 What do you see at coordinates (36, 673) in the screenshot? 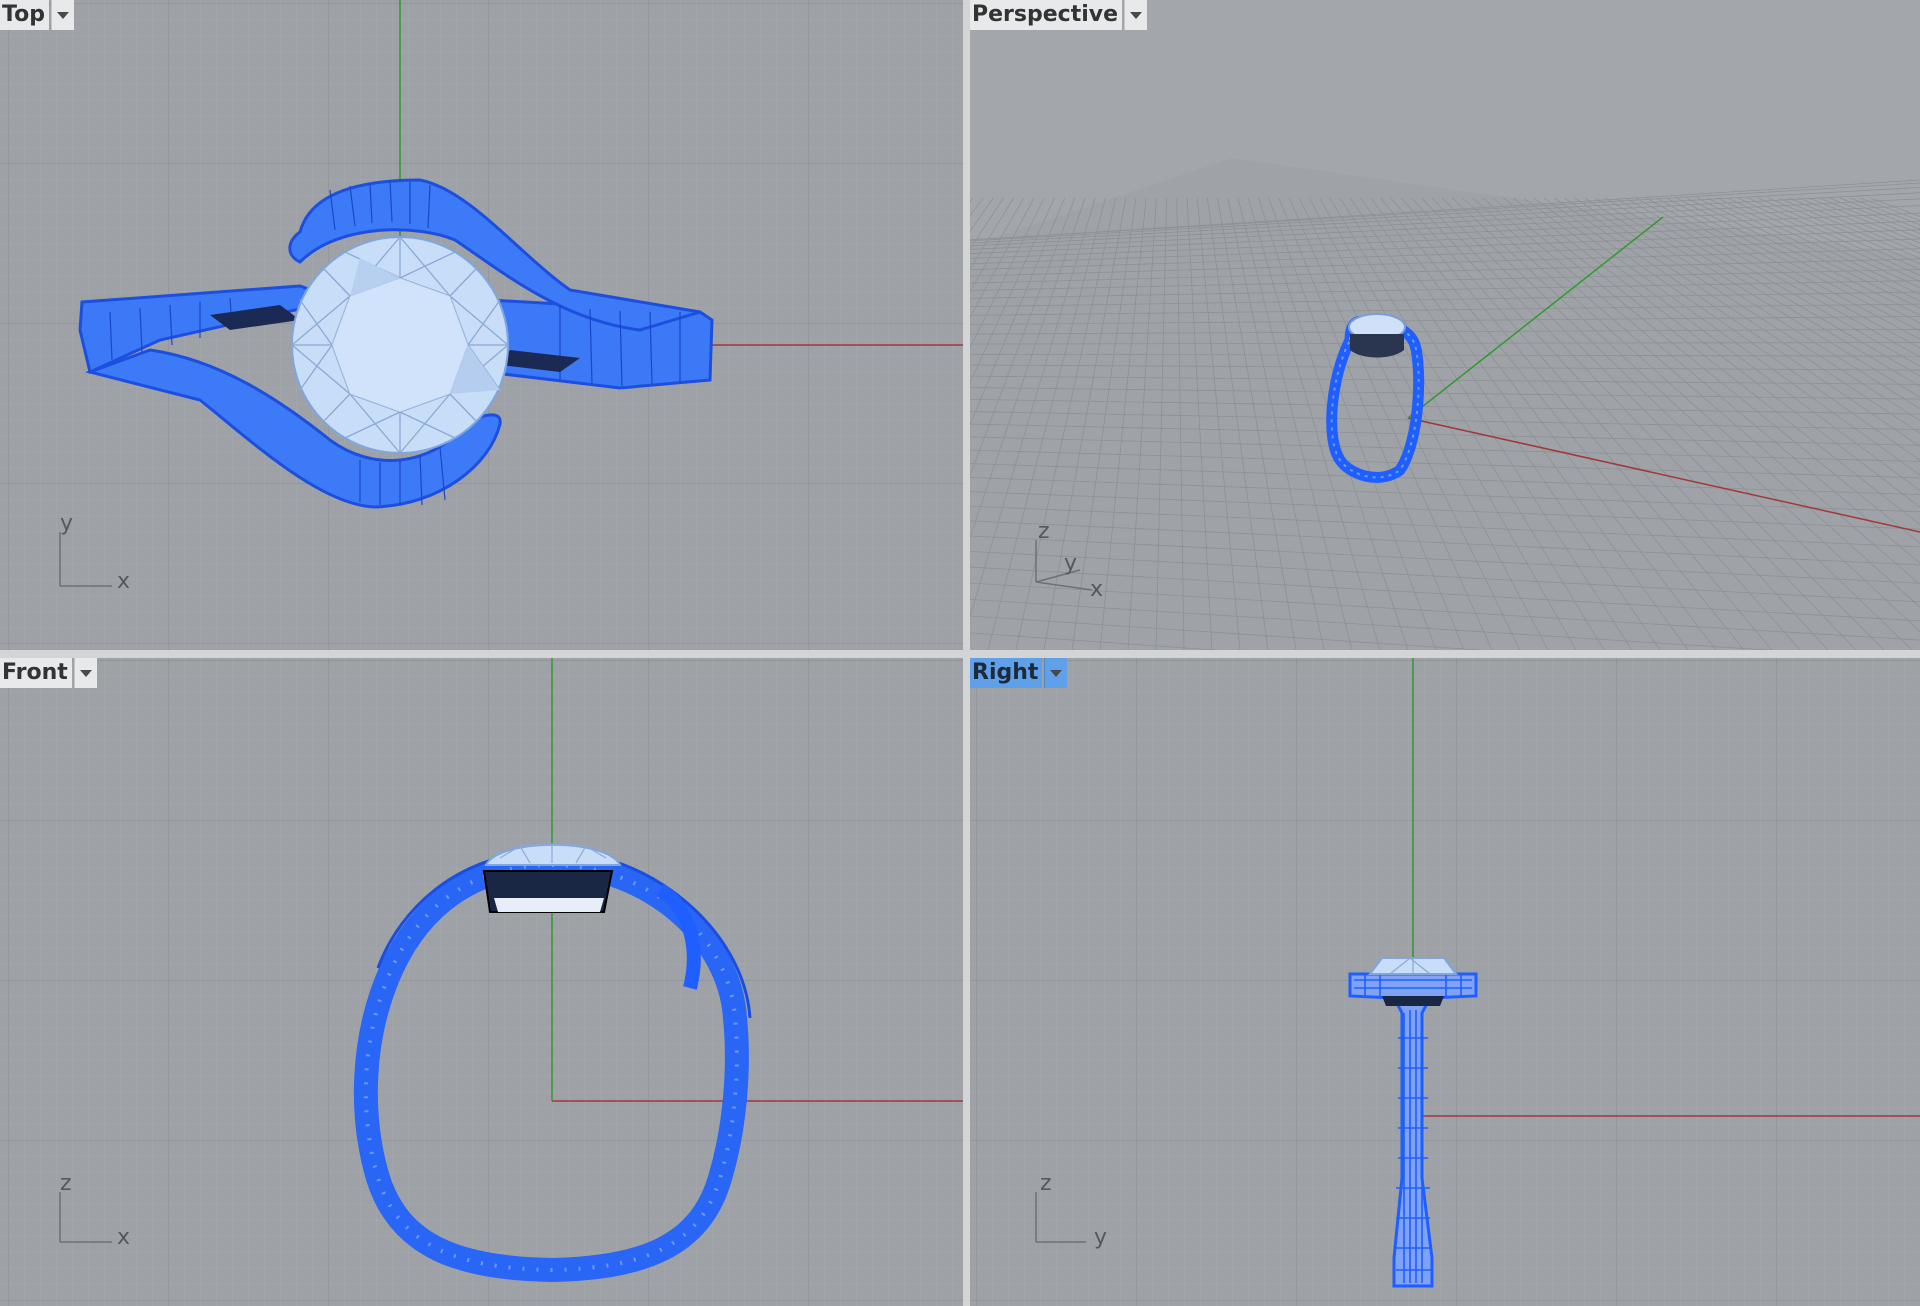
I see `viewport-title: Front` at bounding box center [36, 673].